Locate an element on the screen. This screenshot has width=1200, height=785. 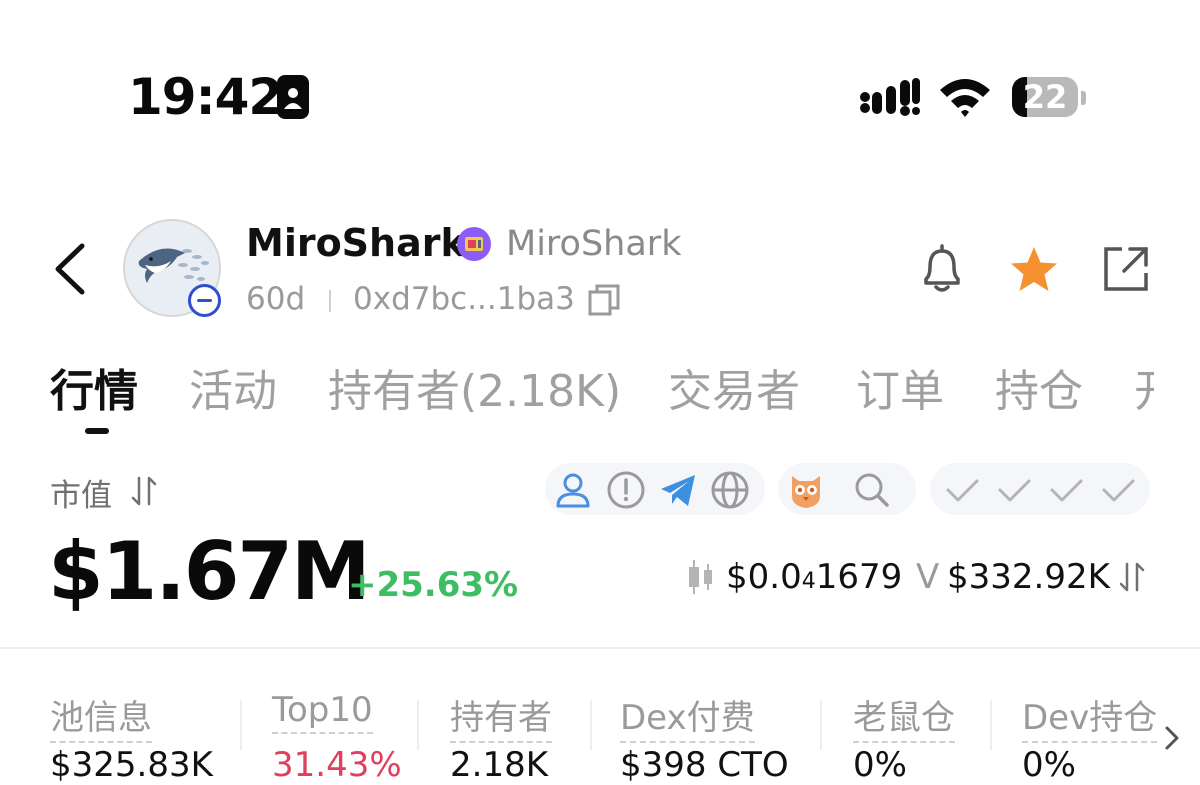
star-icon is located at coordinates (1034, 269).